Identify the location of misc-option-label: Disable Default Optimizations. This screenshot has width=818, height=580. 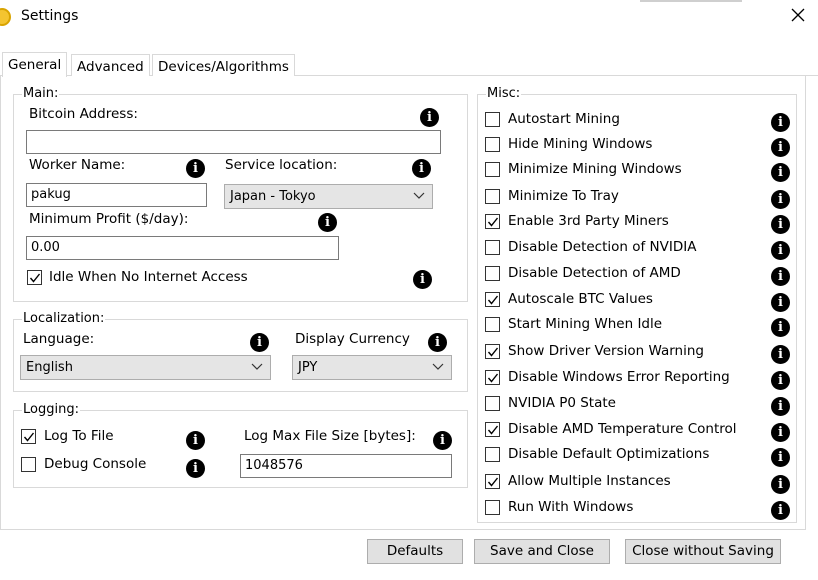
(609, 454).